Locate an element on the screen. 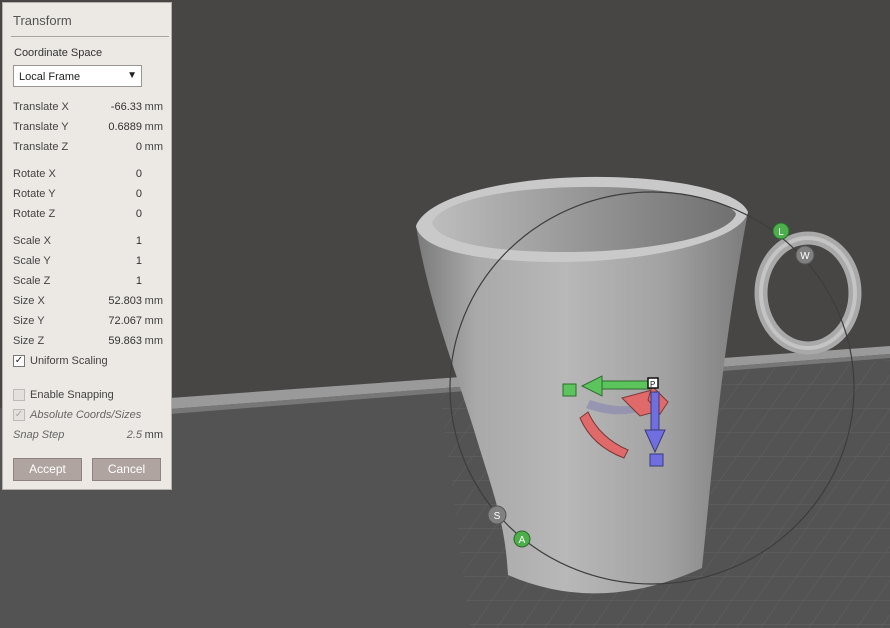 This screenshot has height=628, width=890. rotate-z-input: 0 is located at coordinates (139, 214).